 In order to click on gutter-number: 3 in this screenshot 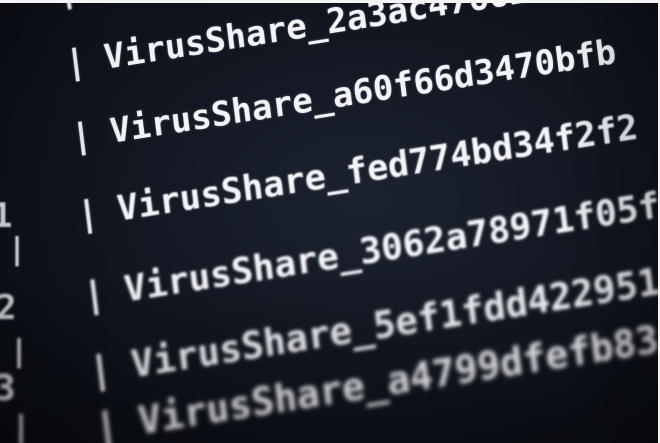, I will do `click(8, 388)`.